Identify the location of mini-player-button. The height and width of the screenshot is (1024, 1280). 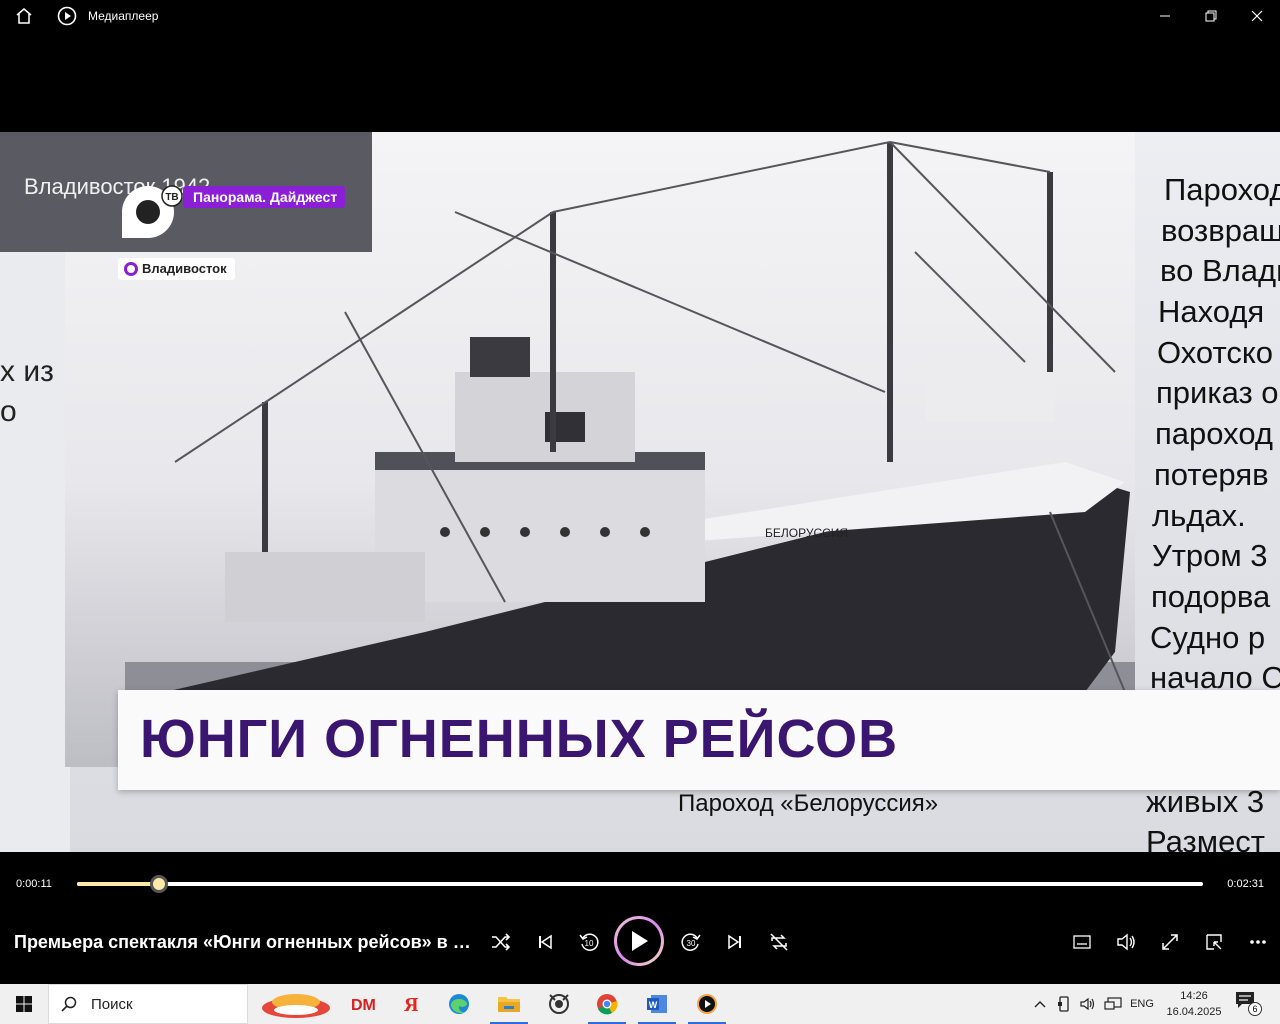
(1214, 942).